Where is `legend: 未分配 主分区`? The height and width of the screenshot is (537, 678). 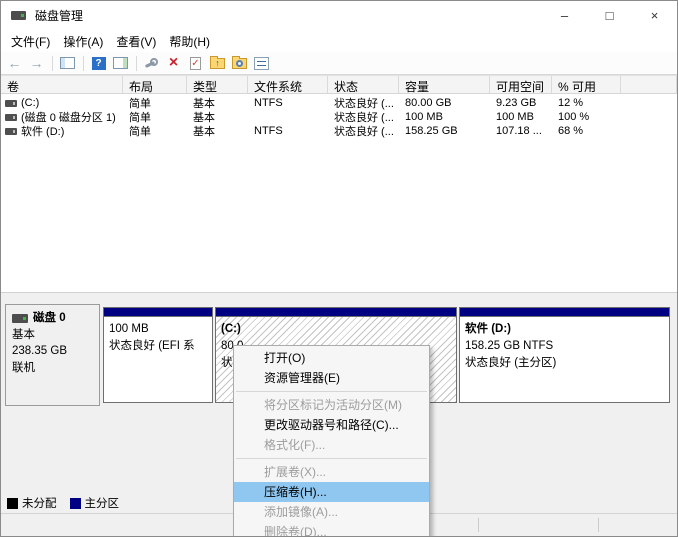 legend: 未分配 主分区 is located at coordinates (63, 503).